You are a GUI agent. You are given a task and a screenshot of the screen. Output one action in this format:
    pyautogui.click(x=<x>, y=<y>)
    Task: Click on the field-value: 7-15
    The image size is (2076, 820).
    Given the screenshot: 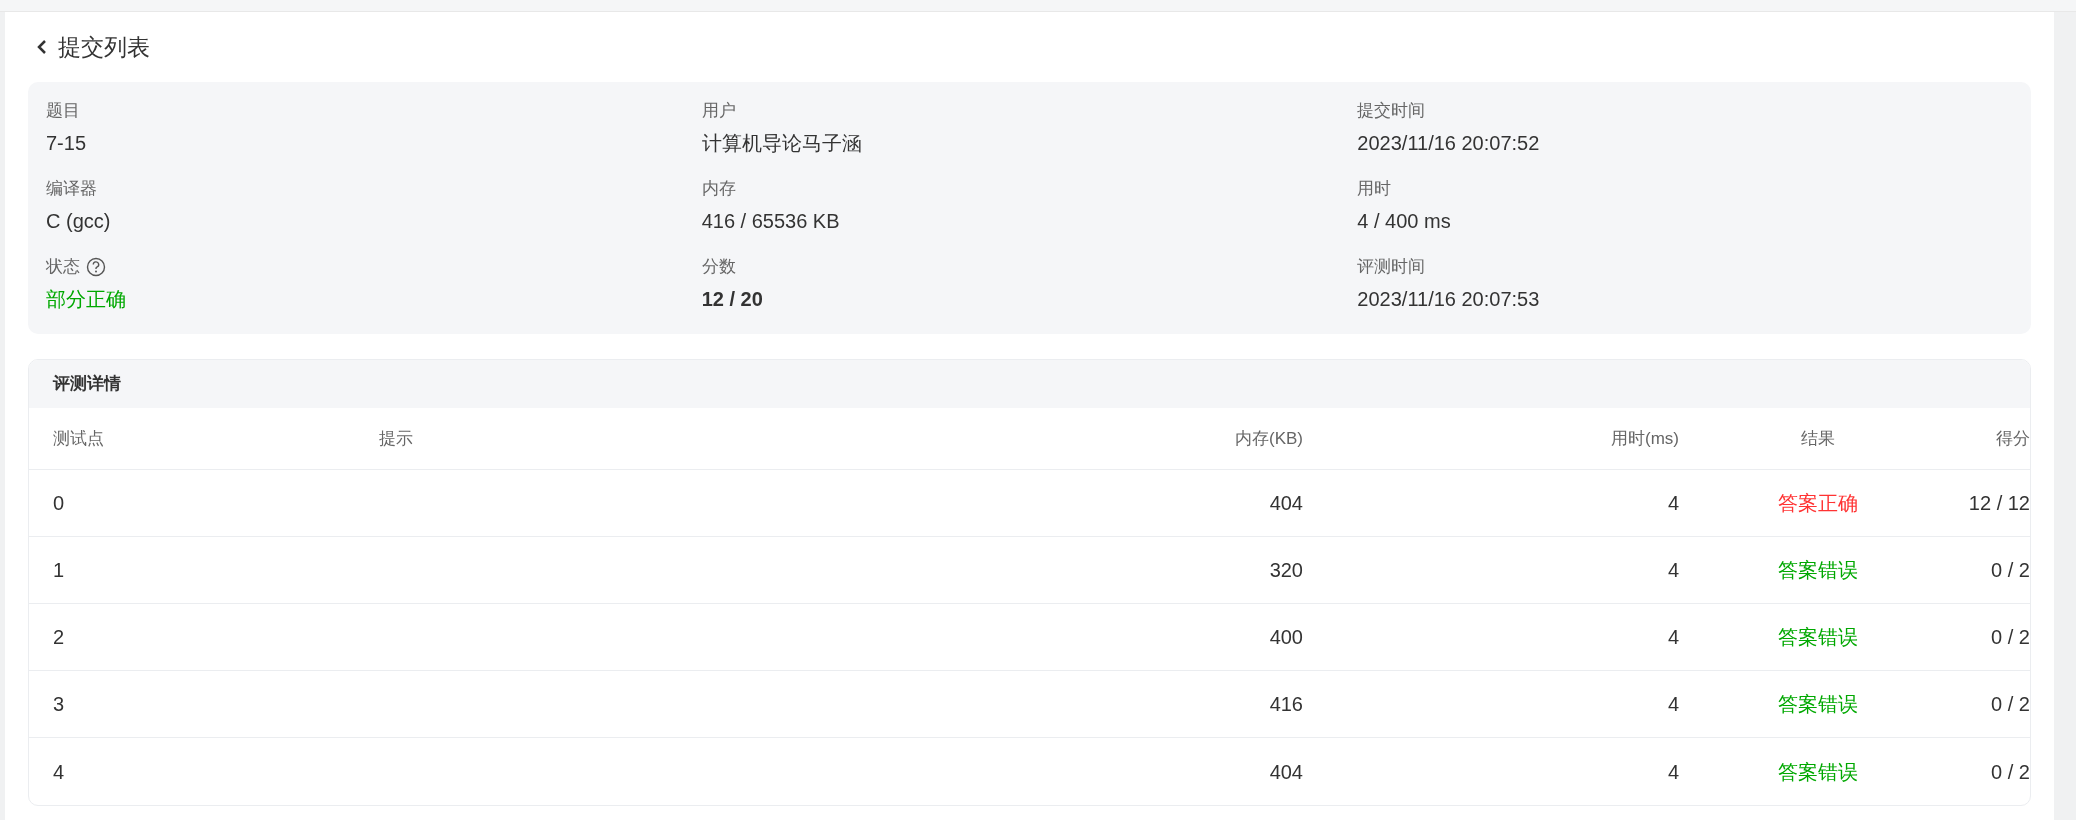 What is the action you would take?
    pyautogui.click(x=66, y=143)
    